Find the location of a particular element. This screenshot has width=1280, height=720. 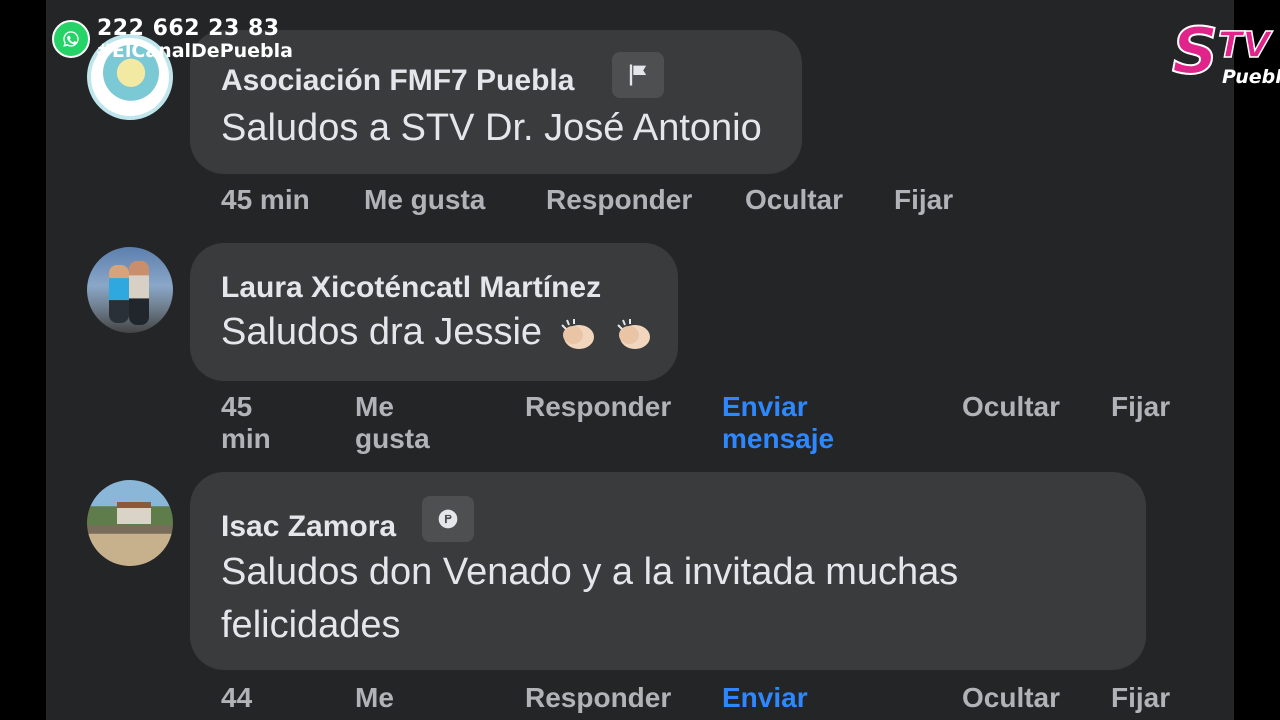

comment-author: Laura Xicoténcatl Martínez is located at coordinates (411, 288).